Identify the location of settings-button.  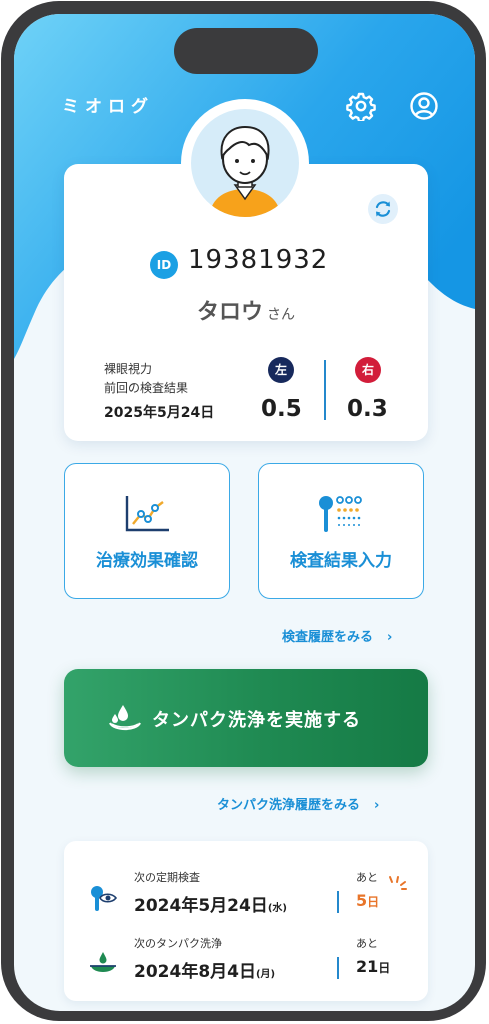
(361, 106).